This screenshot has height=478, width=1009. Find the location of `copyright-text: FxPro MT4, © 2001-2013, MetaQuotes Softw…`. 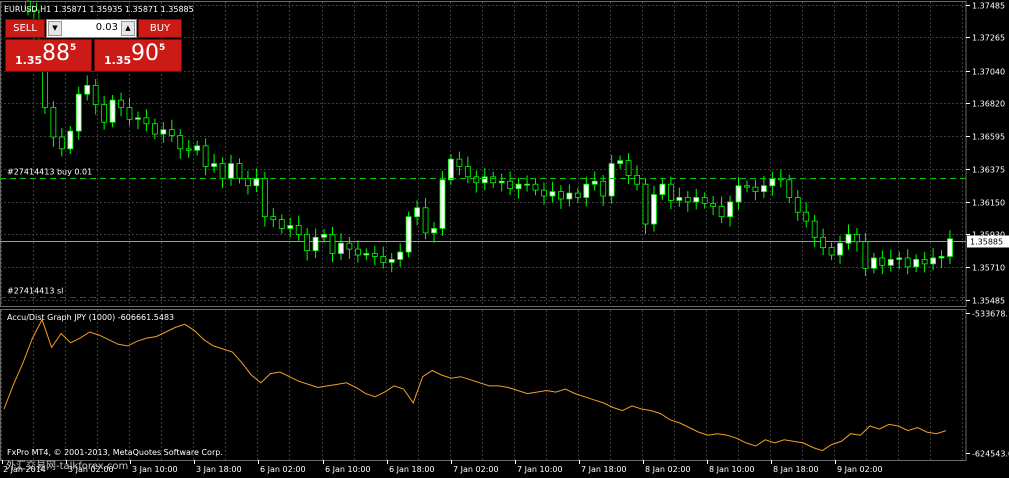

copyright-text: FxPro MT4, © 2001-2013, MetaQuotes Softw… is located at coordinates (115, 452).